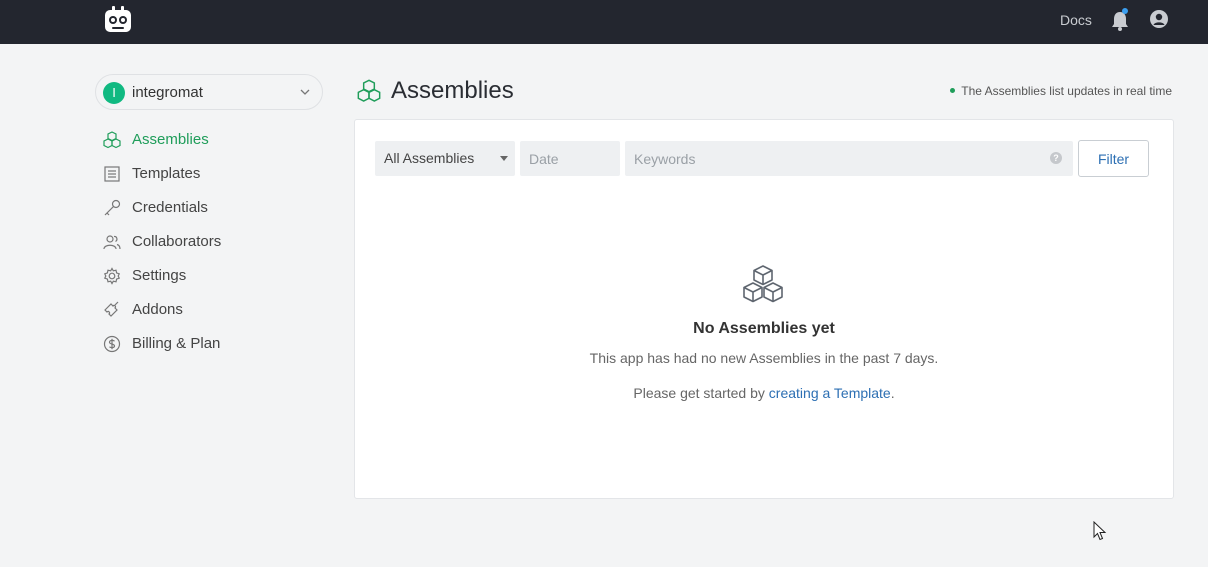 This screenshot has height=567, width=1208. What do you see at coordinates (112, 174) in the screenshot?
I see `list-icon` at bounding box center [112, 174].